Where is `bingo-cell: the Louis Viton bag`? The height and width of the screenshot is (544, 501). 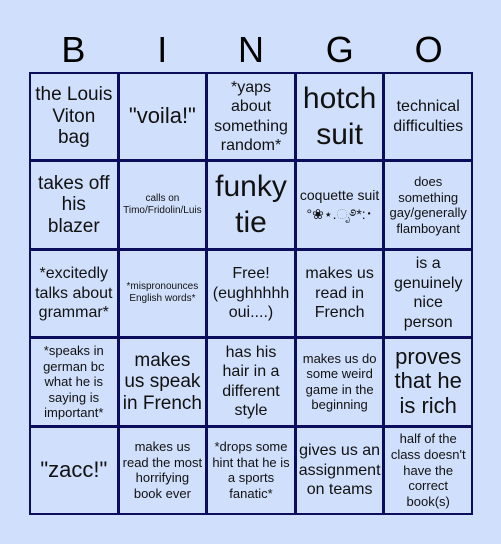 bingo-cell: the Louis Viton bag is located at coordinates (74, 117).